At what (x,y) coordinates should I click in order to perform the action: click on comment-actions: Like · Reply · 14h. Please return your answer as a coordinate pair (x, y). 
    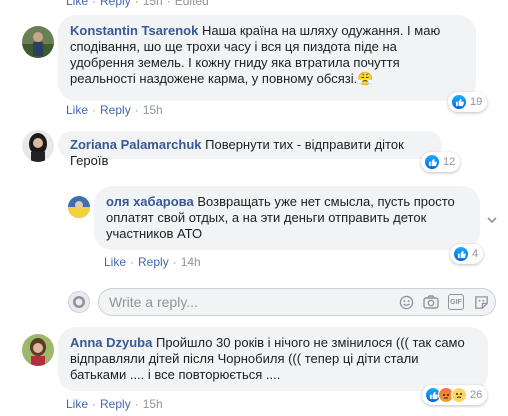
    Looking at the image, I should click on (152, 262).